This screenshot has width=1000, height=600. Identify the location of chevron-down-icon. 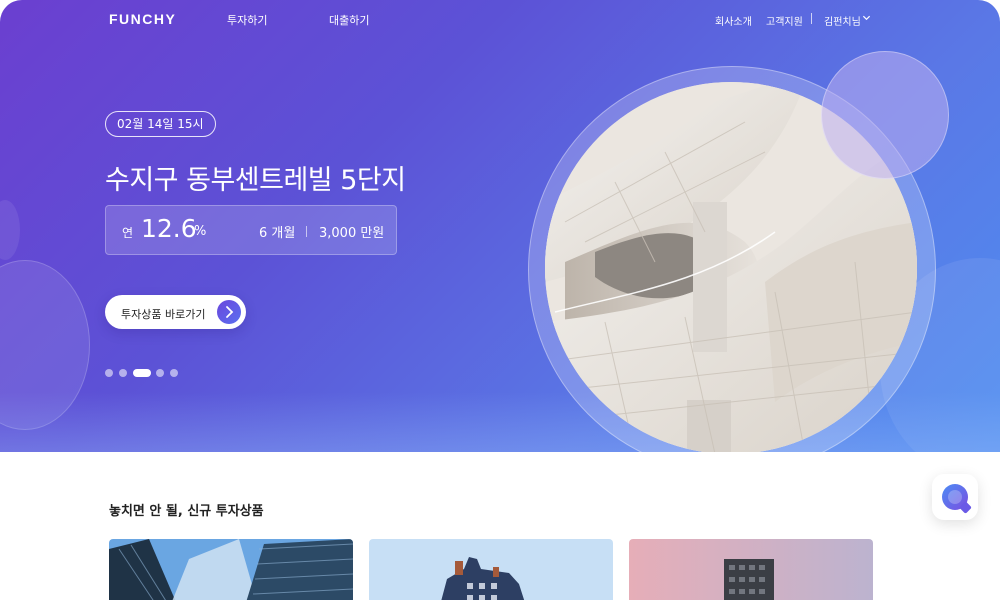
(866, 19).